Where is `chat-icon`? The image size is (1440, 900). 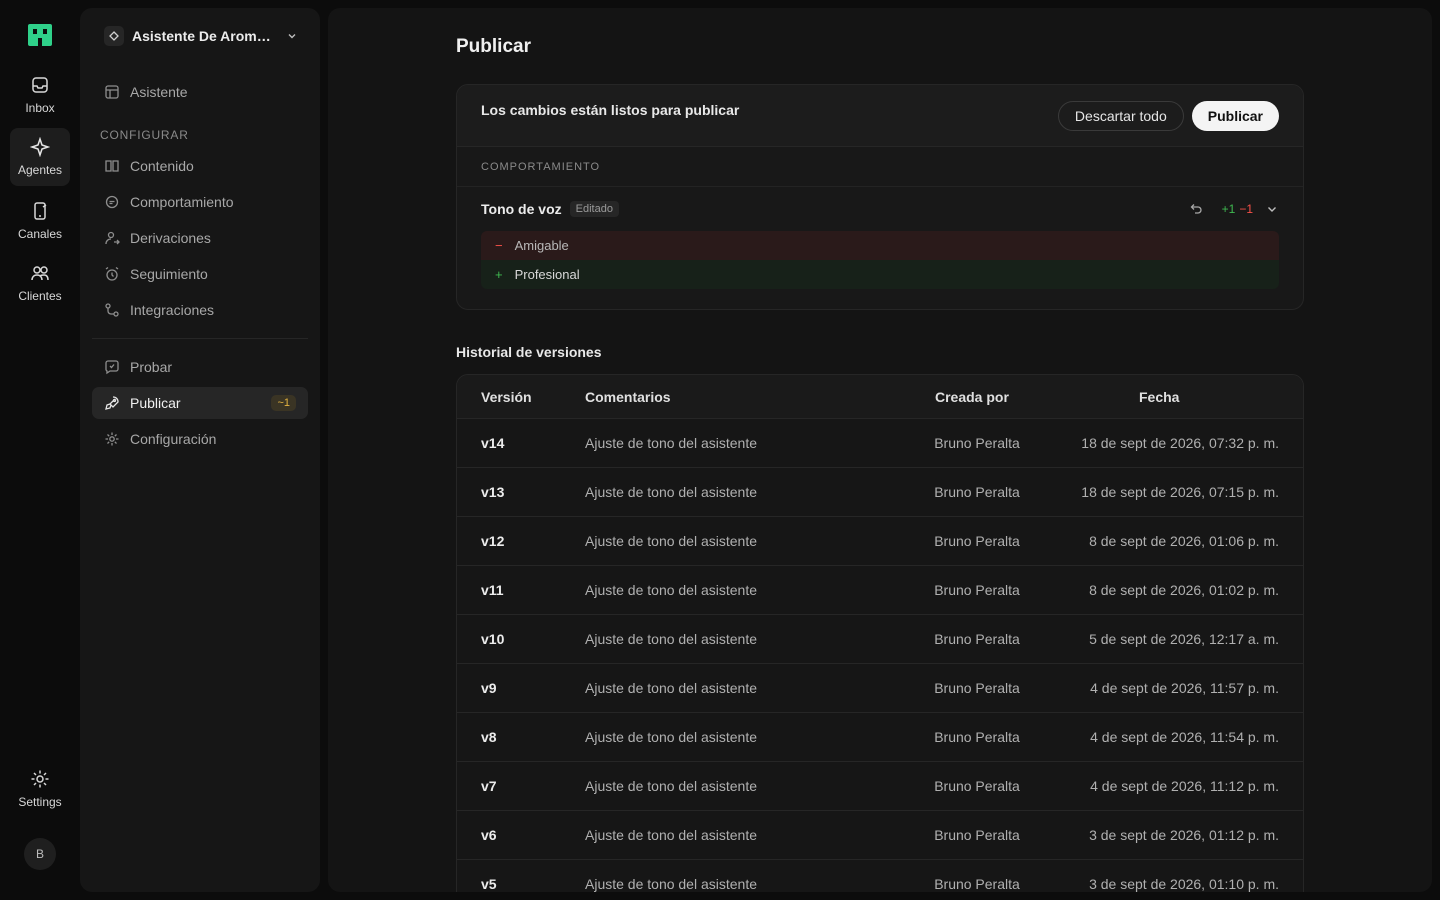 chat-icon is located at coordinates (112, 202).